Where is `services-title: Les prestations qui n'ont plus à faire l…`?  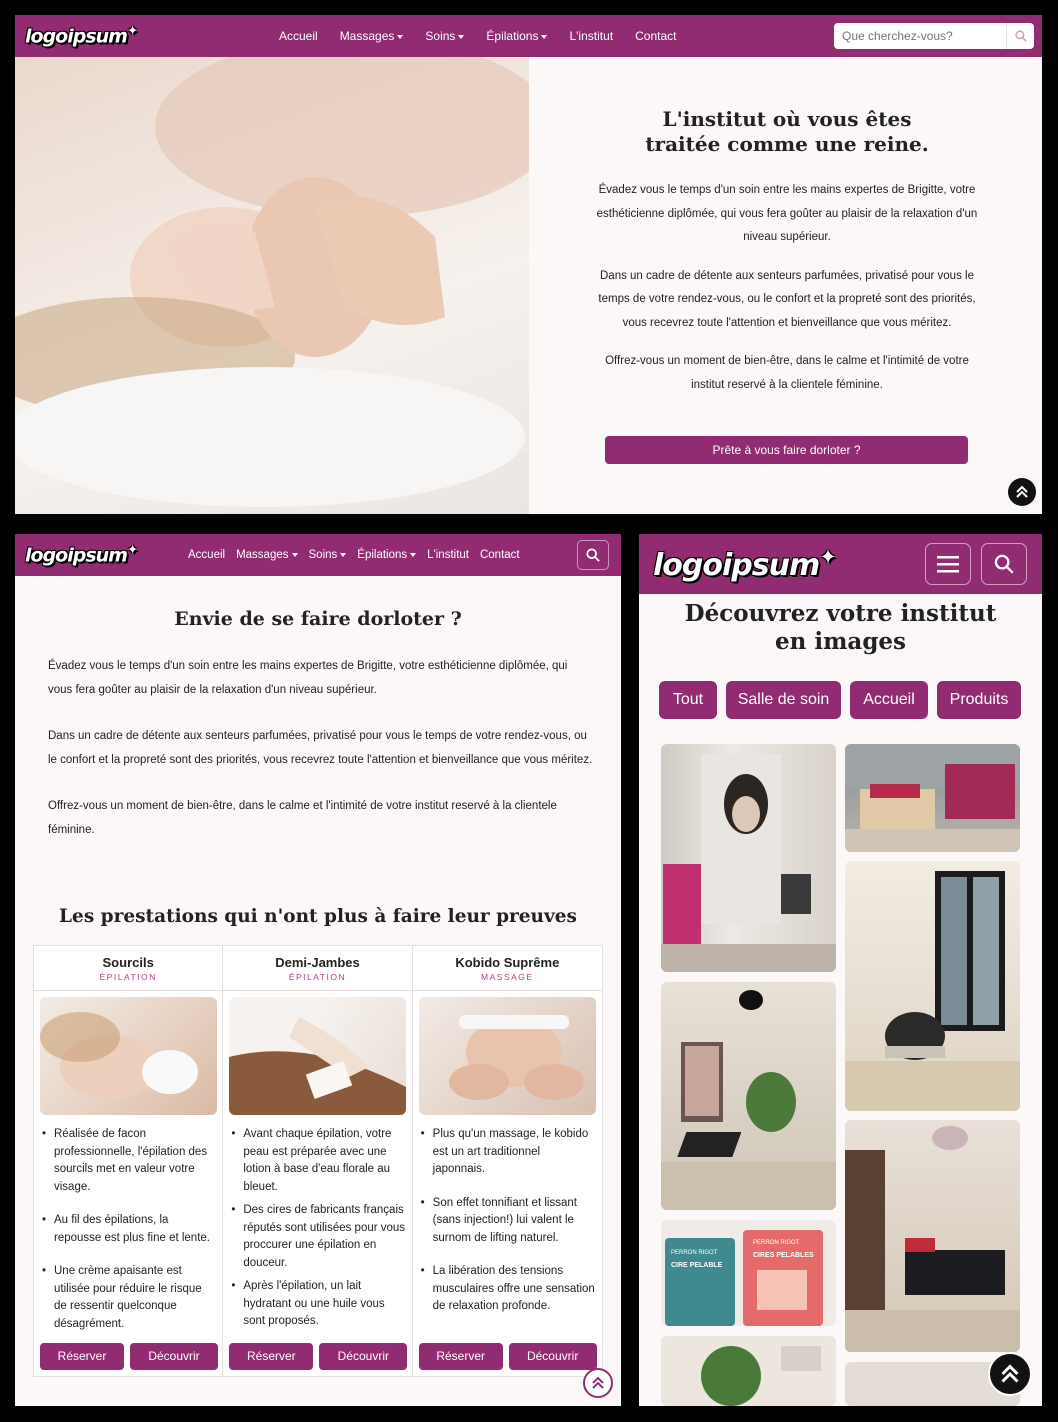
services-title: Les prestations qui n'ont plus à faire l… is located at coordinates (318, 916).